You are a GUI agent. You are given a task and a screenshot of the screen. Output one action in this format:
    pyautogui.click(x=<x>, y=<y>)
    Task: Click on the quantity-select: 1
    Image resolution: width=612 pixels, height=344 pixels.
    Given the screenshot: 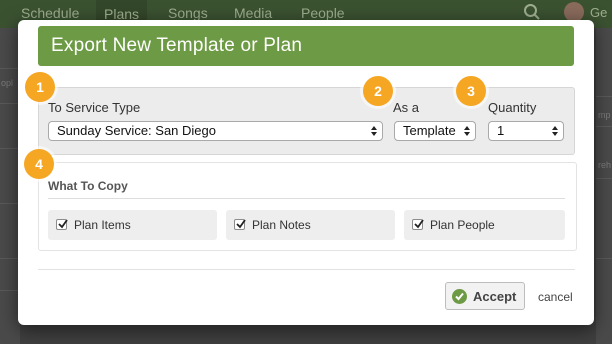 What is the action you would take?
    pyautogui.click(x=526, y=131)
    